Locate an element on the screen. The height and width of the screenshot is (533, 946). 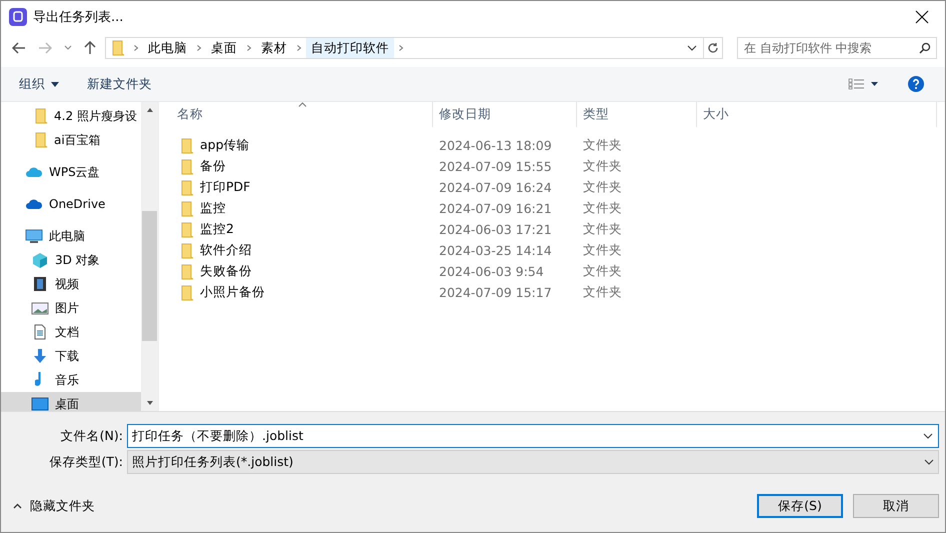
search-icon is located at coordinates (925, 48).